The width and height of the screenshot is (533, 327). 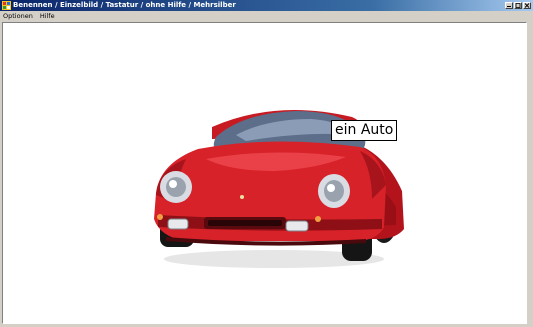 I want to click on minimize-button, so click(x=509, y=5).